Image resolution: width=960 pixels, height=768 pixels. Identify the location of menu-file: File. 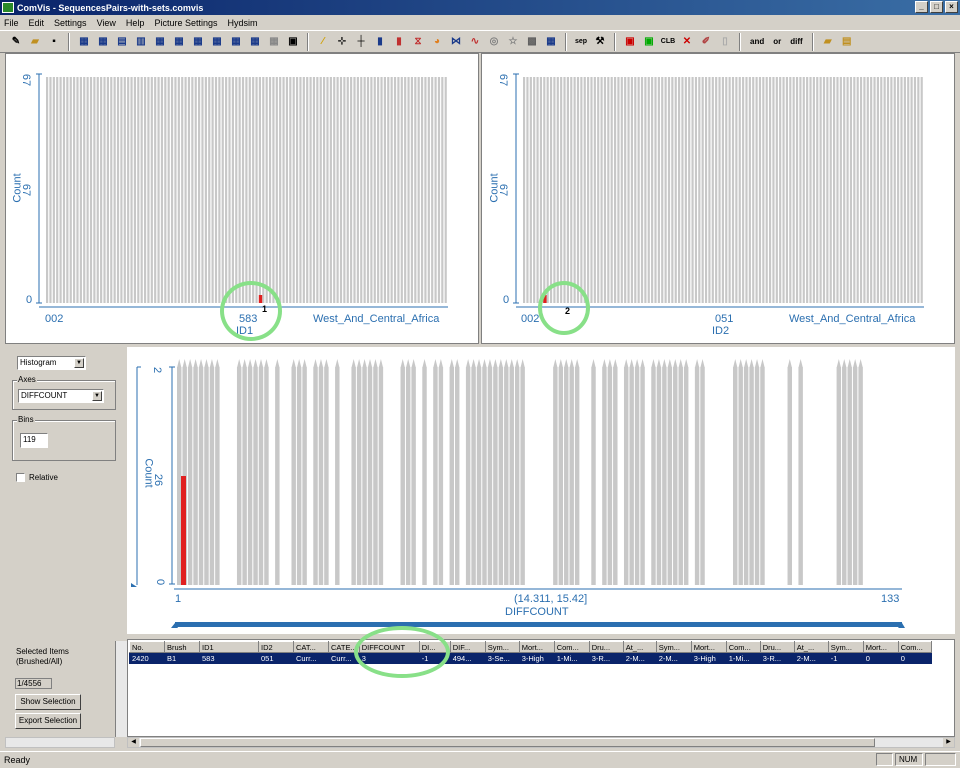
(11, 23).